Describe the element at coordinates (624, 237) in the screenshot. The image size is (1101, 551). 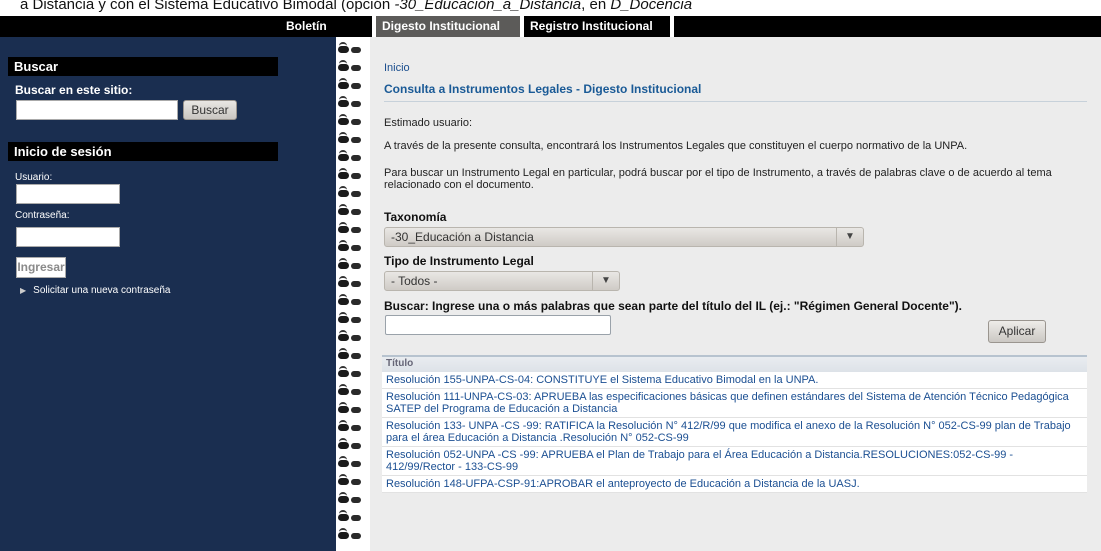
I see `taxonomy-select: -30_Educación a Distancia ▼` at that location.